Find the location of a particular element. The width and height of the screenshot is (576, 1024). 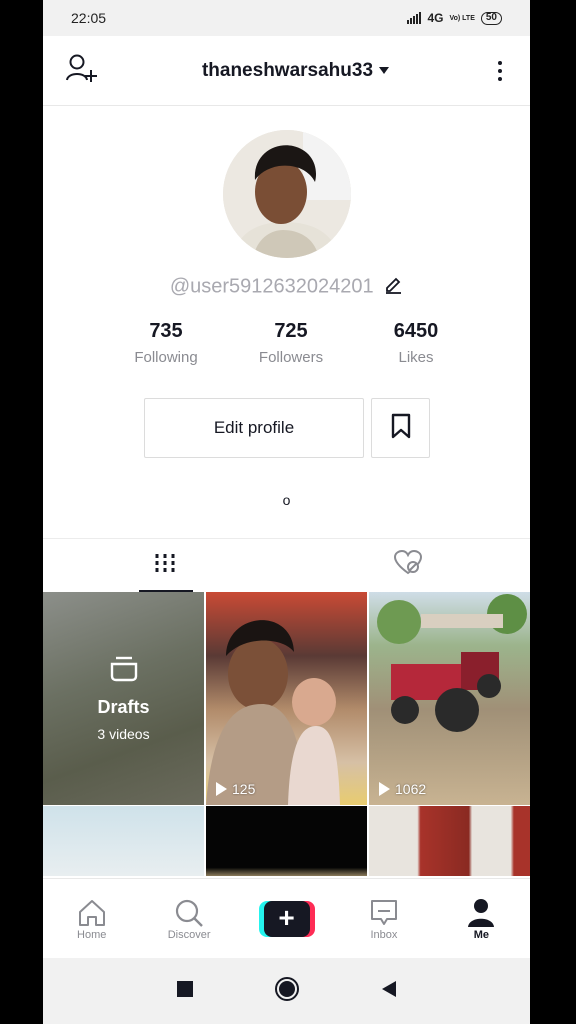

hidden-heart-icon is located at coordinates (408, 565).